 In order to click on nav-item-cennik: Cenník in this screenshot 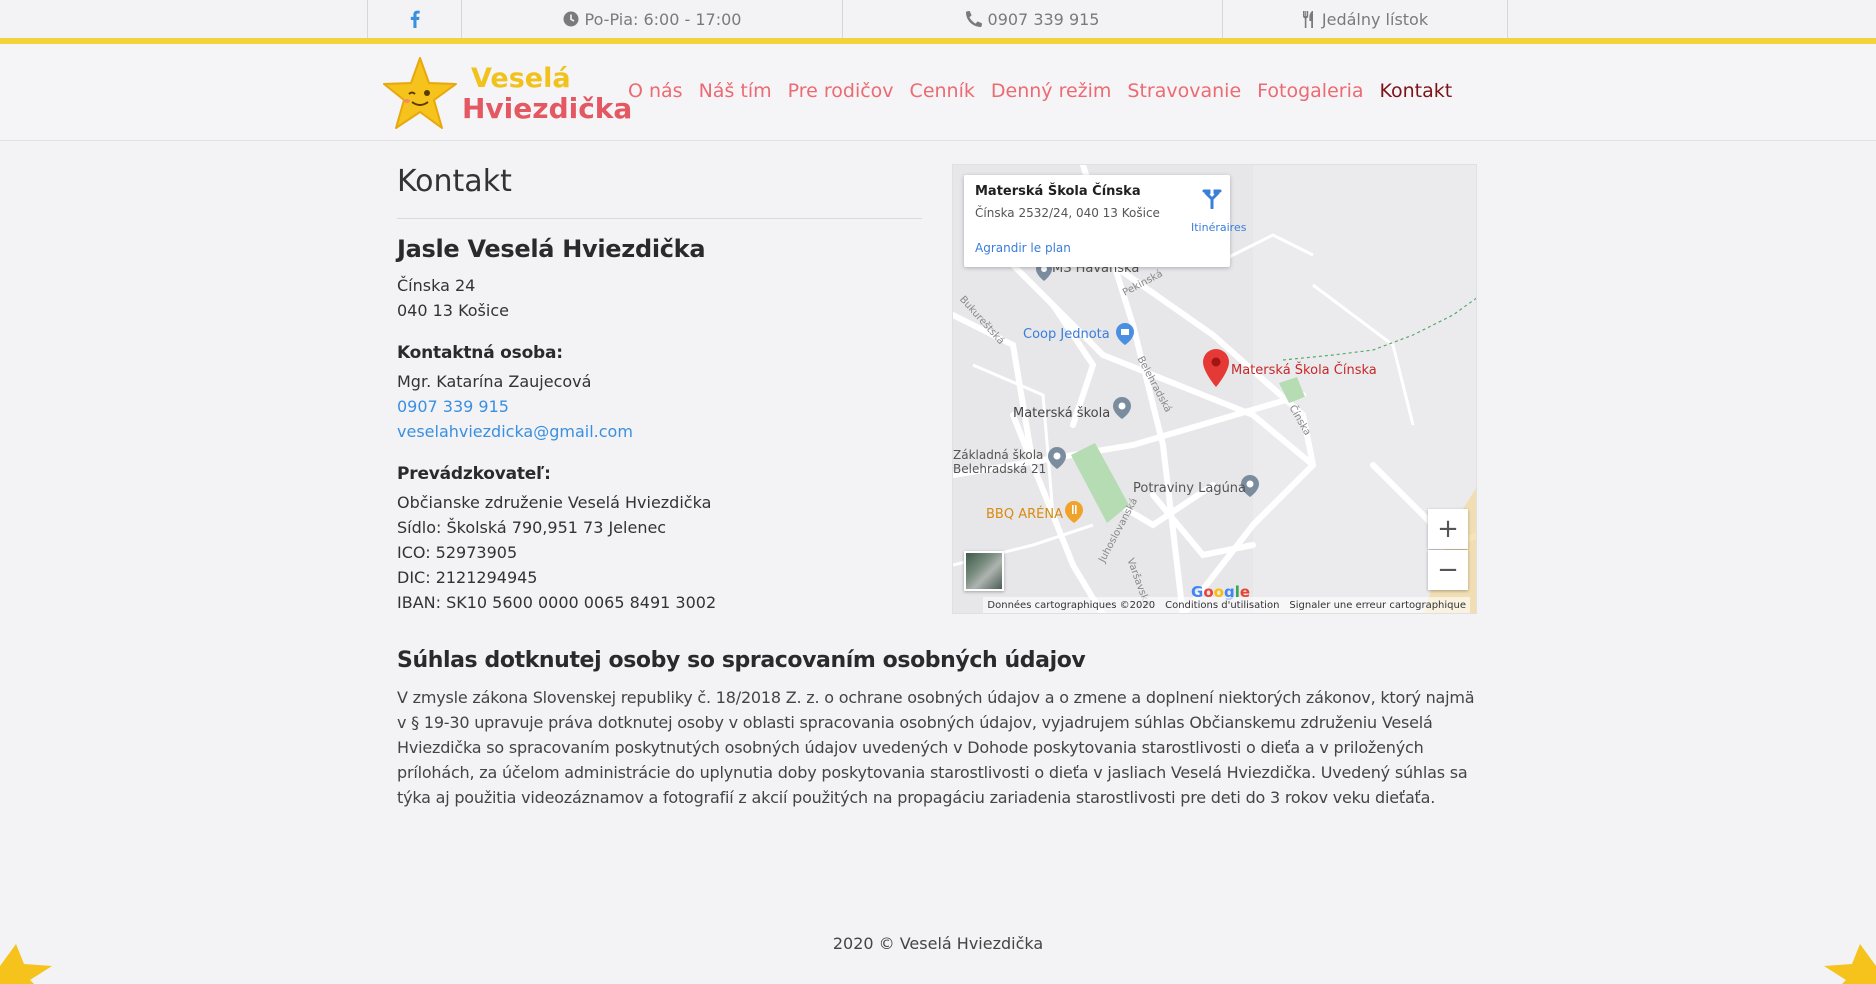, I will do `click(942, 91)`.